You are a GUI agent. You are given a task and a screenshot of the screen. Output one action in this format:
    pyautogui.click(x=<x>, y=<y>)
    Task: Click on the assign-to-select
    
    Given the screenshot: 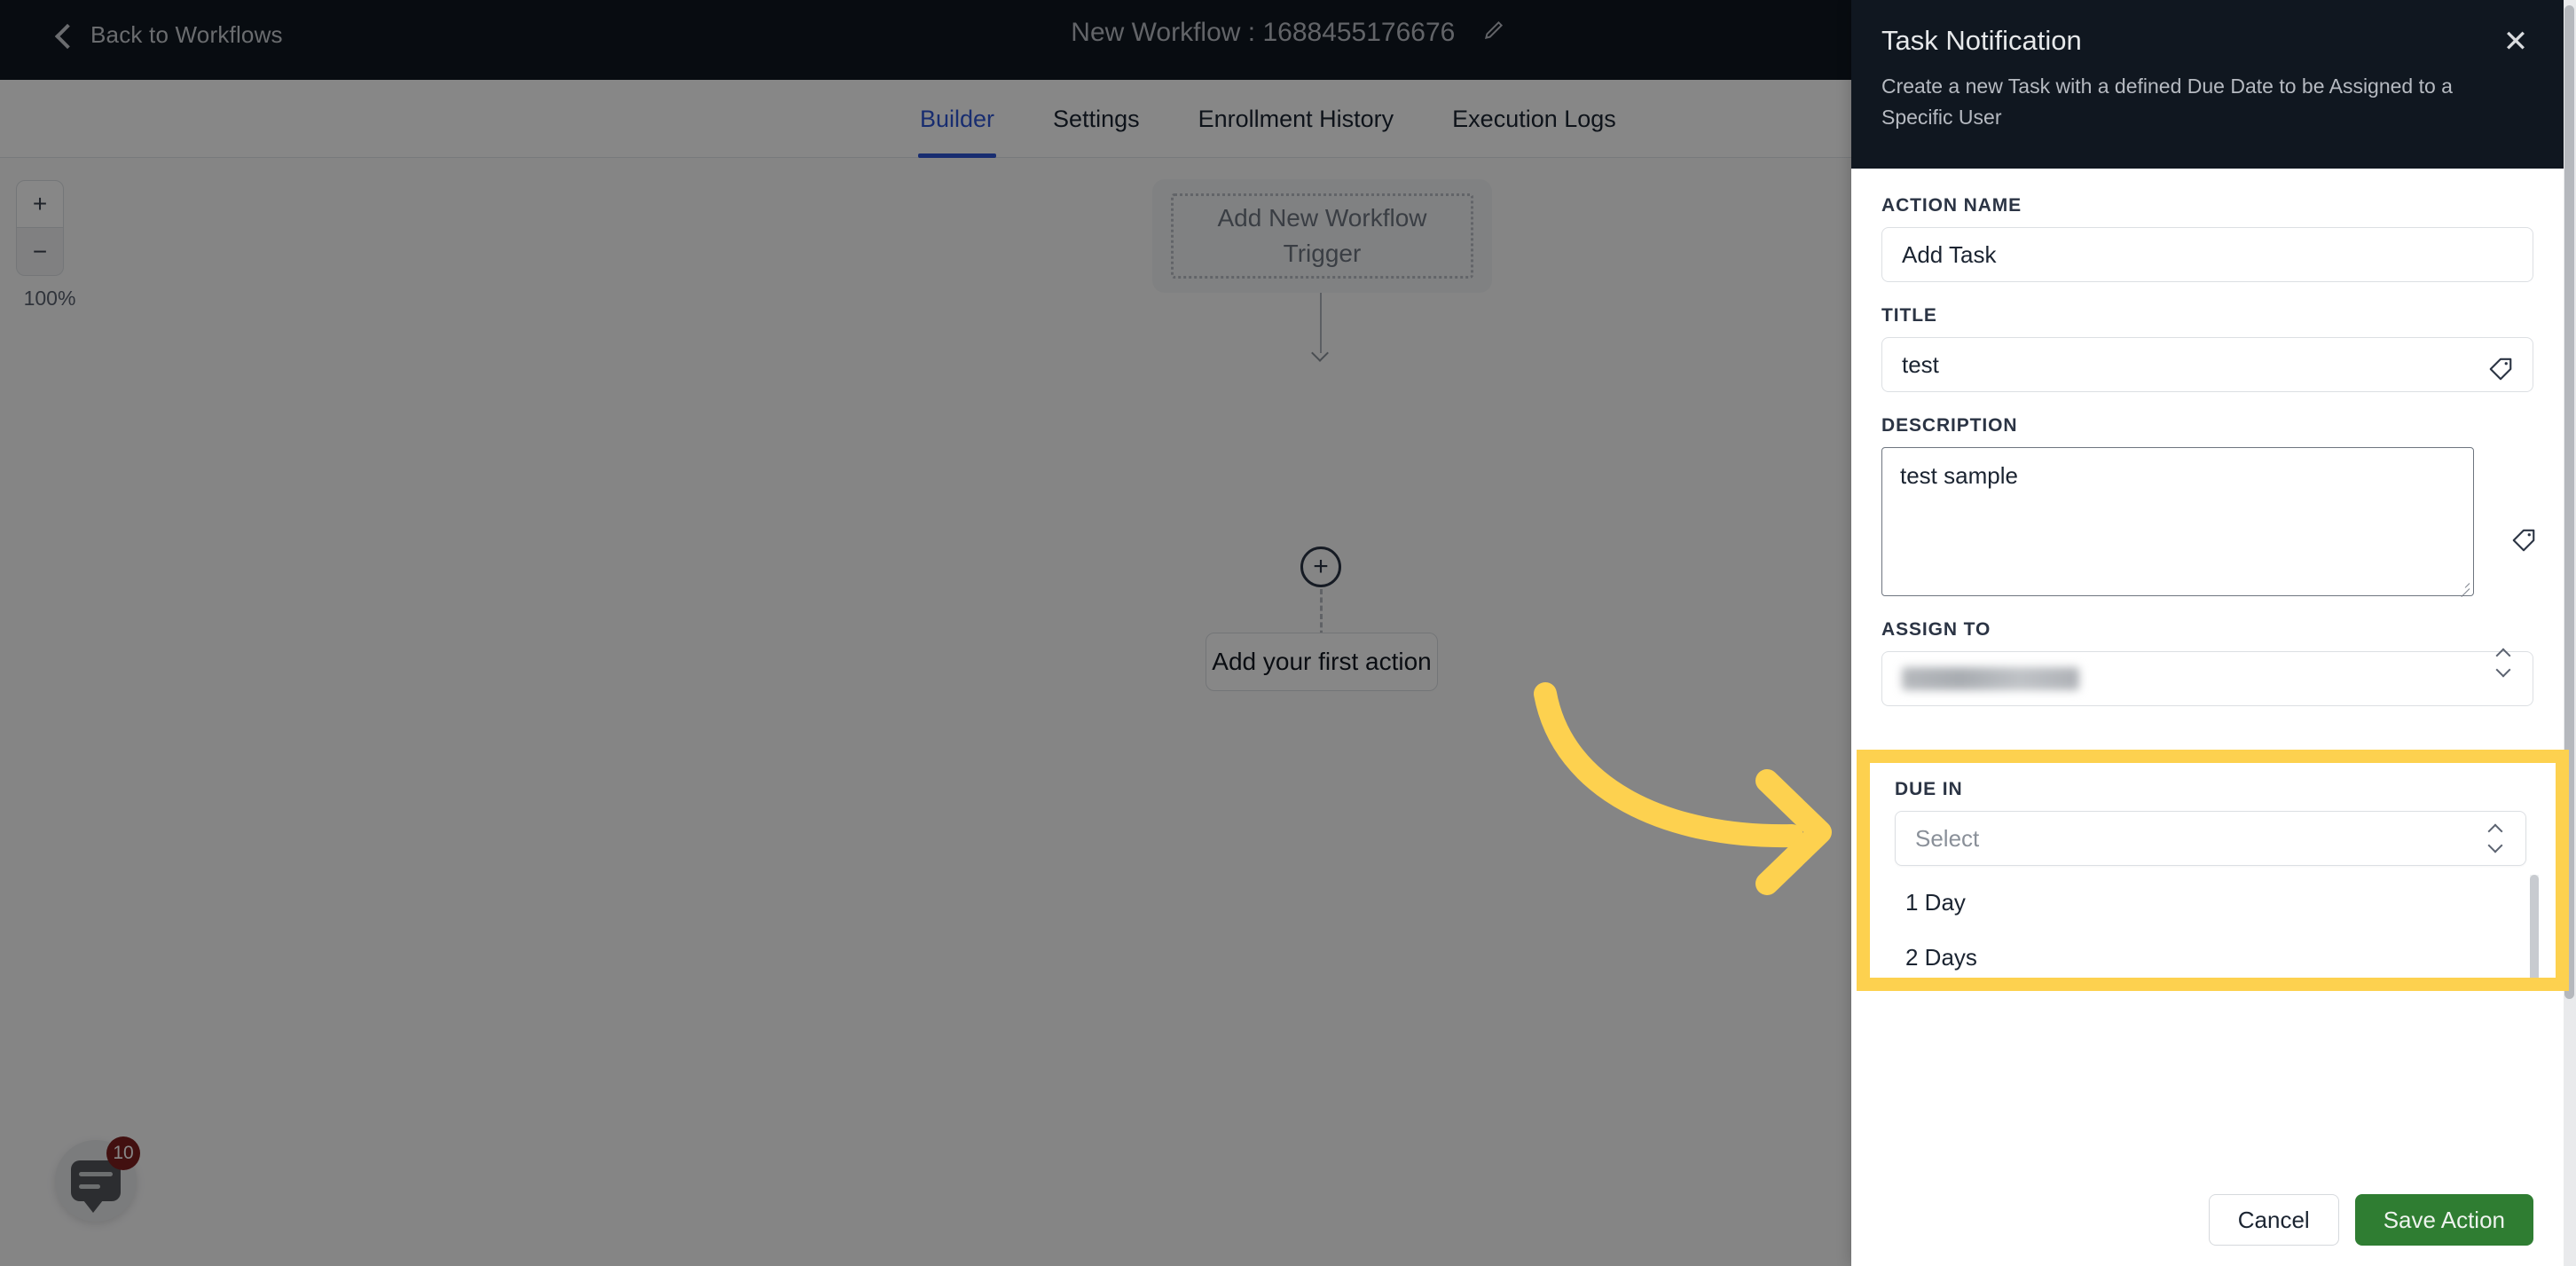 What is the action you would take?
    pyautogui.click(x=2207, y=677)
    